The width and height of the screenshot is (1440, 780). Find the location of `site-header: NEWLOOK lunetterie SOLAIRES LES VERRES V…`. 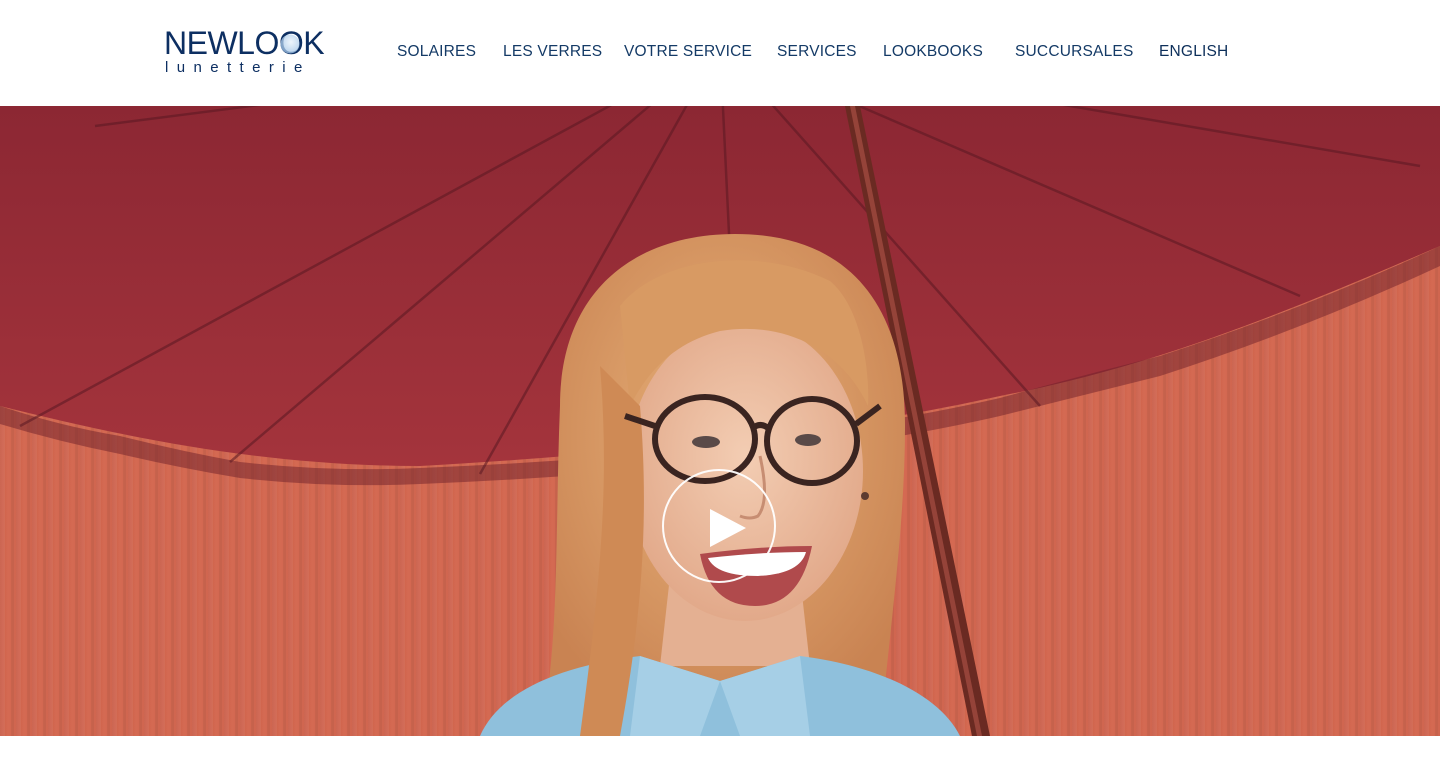

site-header: NEWLOOK lunetterie SOLAIRES LES VERRES V… is located at coordinates (720, 53).